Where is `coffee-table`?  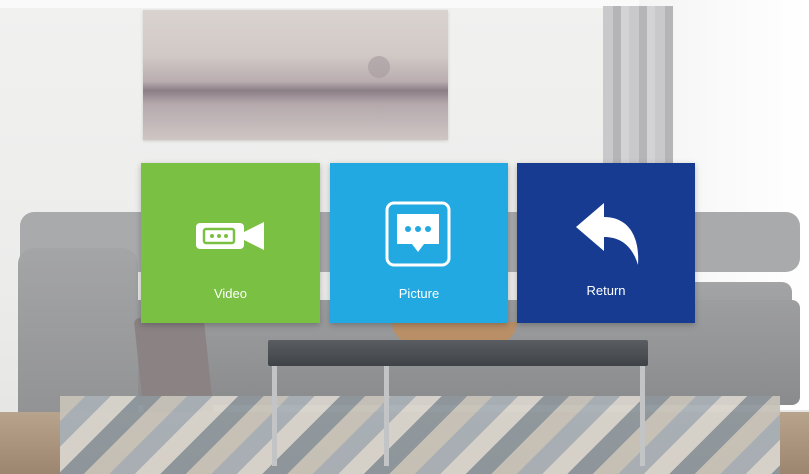
coffee-table is located at coordinates (458, 353).